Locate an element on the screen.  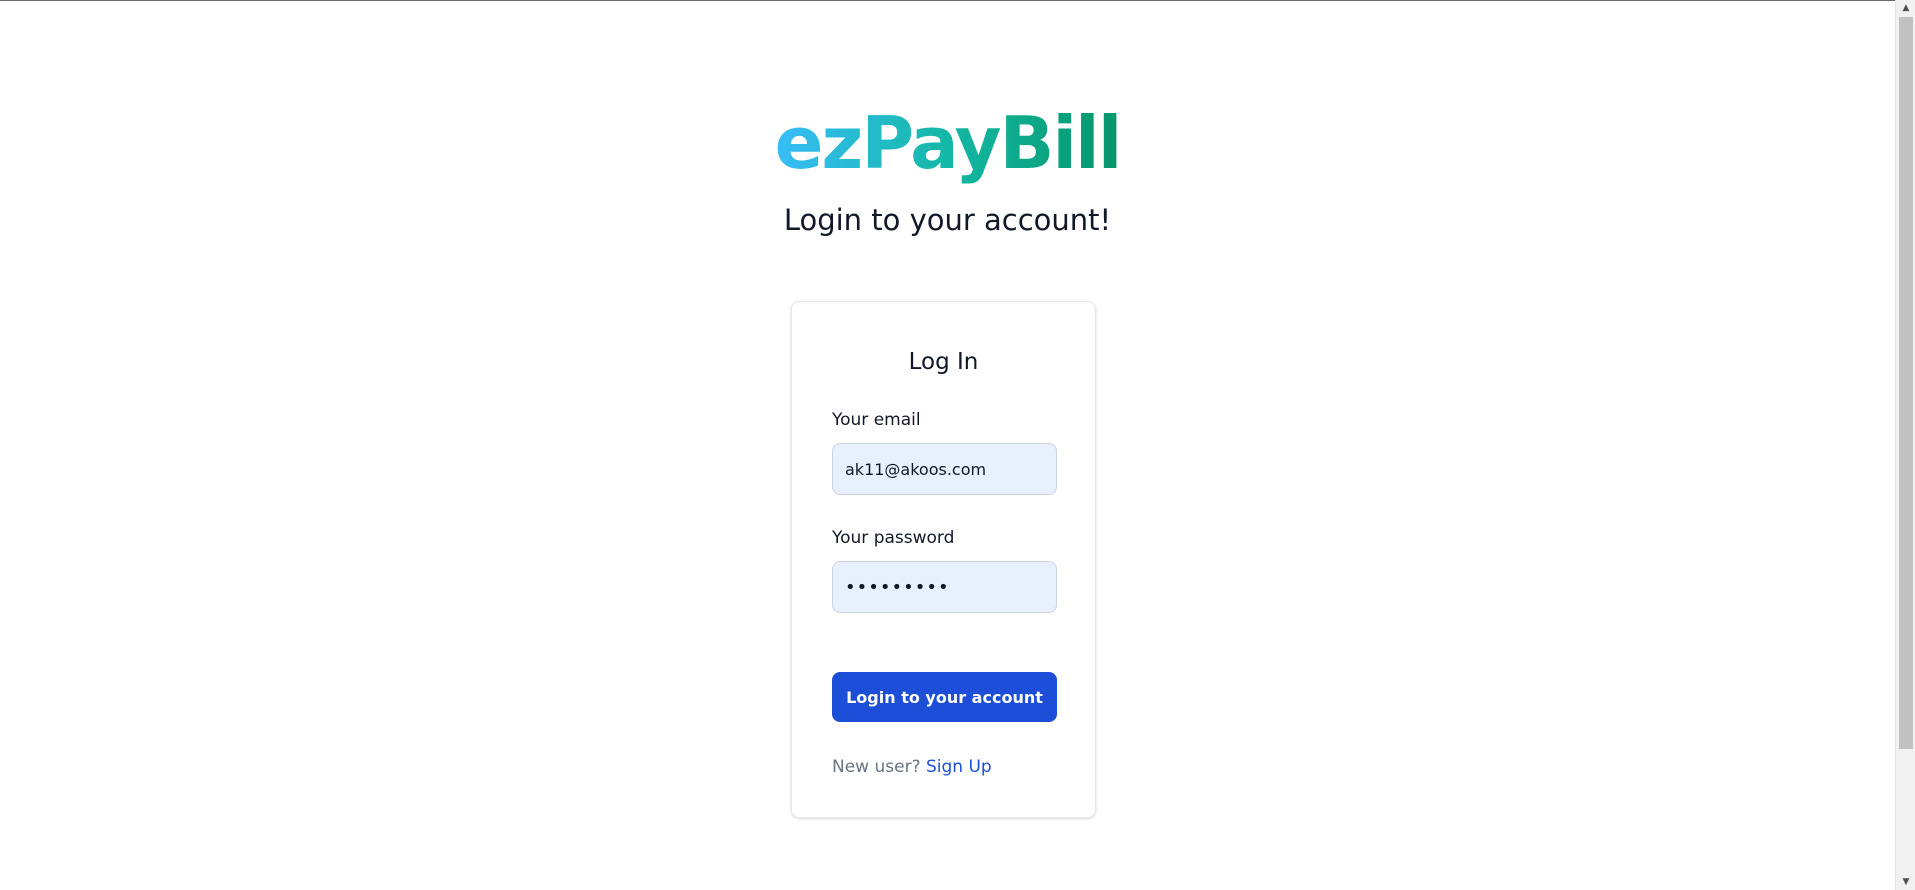
scroll-down-arrow-icon: ▼ is located at coordinates (1905, 882).